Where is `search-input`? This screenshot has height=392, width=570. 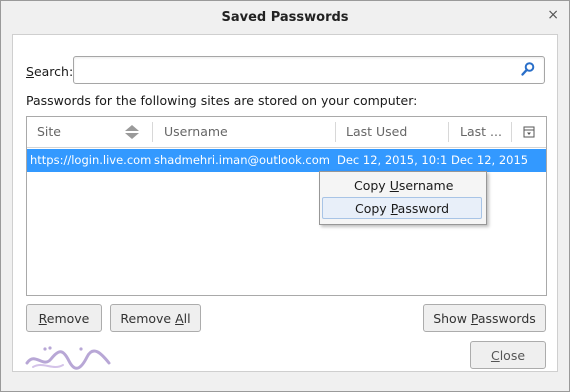 search-input is located at coordinates (295, 70).